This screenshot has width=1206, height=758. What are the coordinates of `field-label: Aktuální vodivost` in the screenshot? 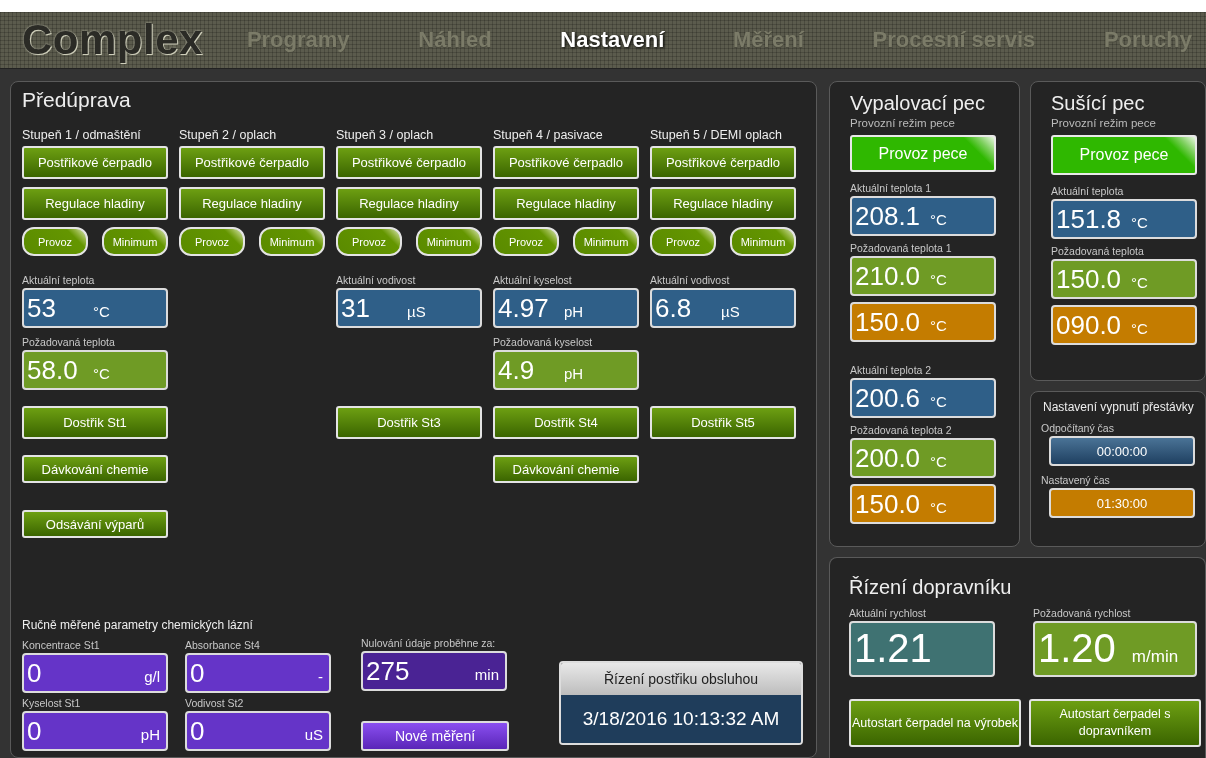 It's located at (376, 280).